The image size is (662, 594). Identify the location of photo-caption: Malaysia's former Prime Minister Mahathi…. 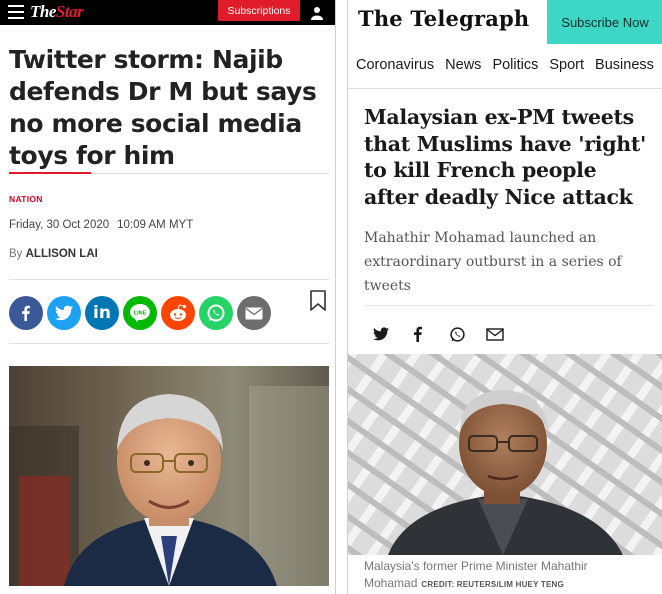
(509, 575).